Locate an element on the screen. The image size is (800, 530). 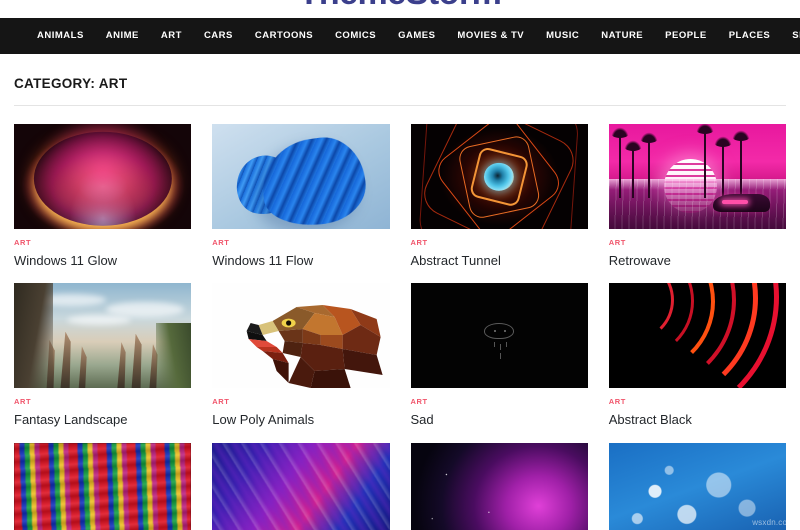
eagle-head-icon is located at coordinates (314, 347).